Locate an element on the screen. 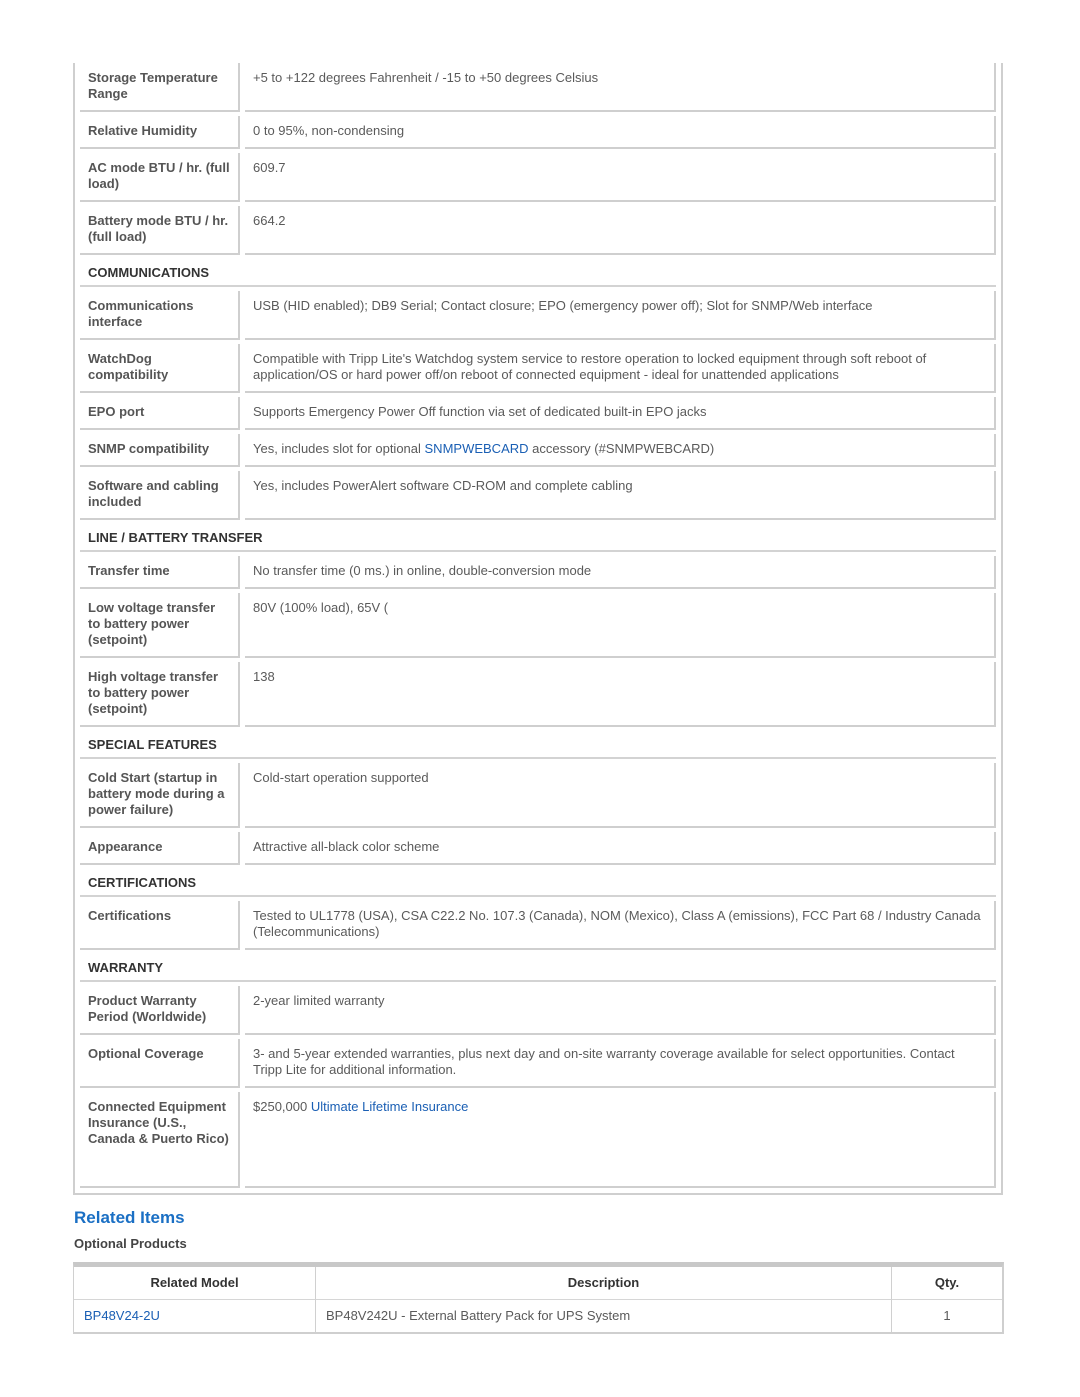 Image resolution: width=1080 pixels, height=1397 pixels. spec-label: Communications interface is located at coordinates (160, 315).